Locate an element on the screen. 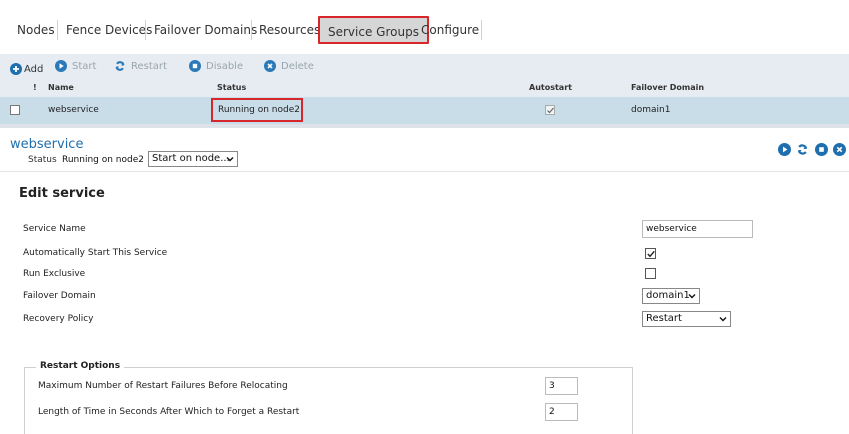 This screenshot has width=849, height=434. start-button: Start is located at coordinates (75, 67).